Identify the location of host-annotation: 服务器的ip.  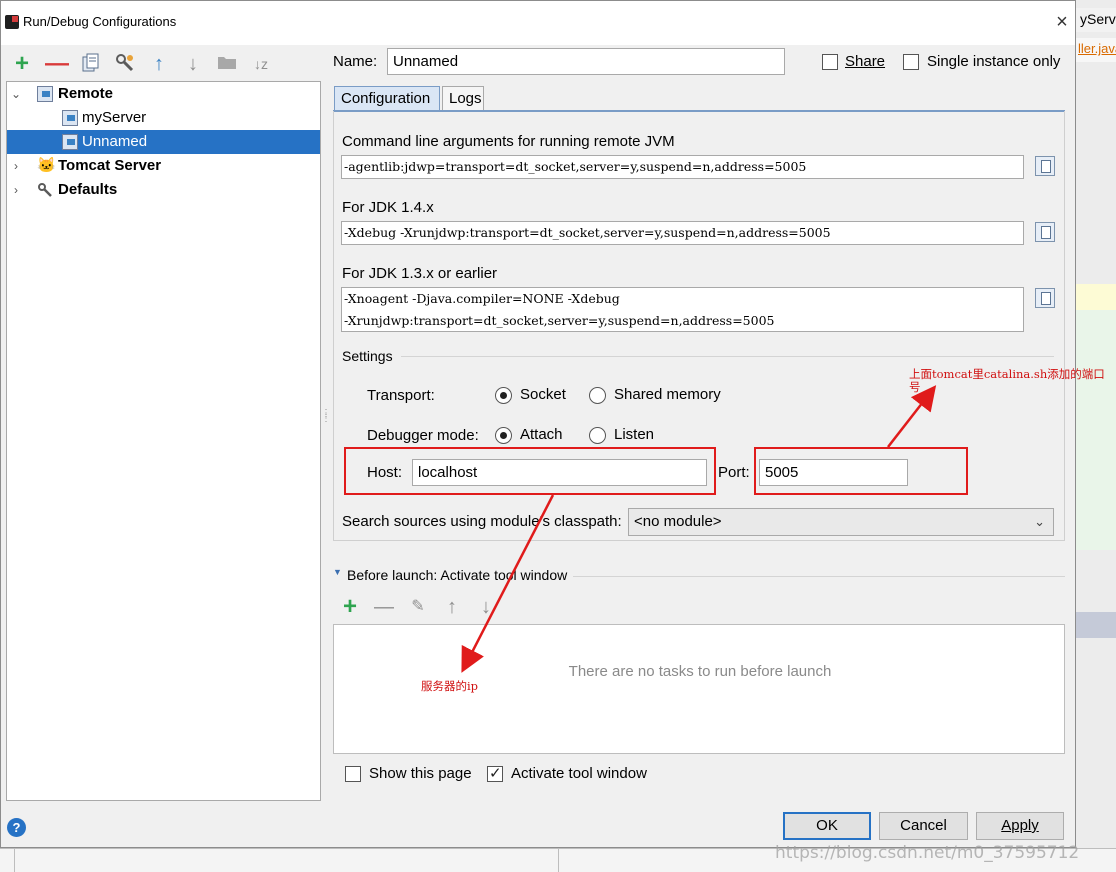
(450, 686).